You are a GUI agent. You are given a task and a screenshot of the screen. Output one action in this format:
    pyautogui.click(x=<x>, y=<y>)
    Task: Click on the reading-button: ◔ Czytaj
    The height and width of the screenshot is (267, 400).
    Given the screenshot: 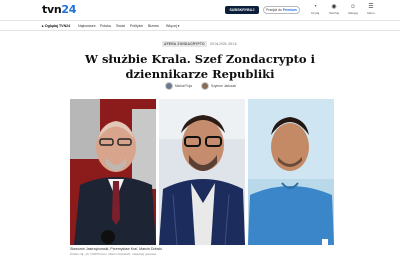 What is the action you would take?
    pyautogui.click(x=315, y=9)
    